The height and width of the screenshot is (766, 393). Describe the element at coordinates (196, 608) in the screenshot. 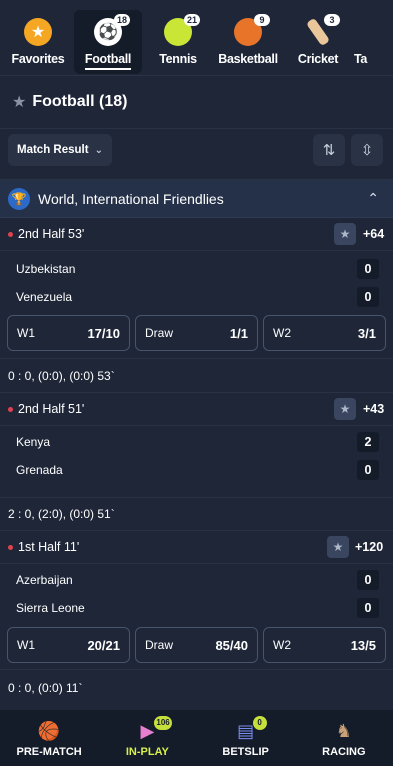

I see `team-row-away: Sierra Leone 0` at that location.